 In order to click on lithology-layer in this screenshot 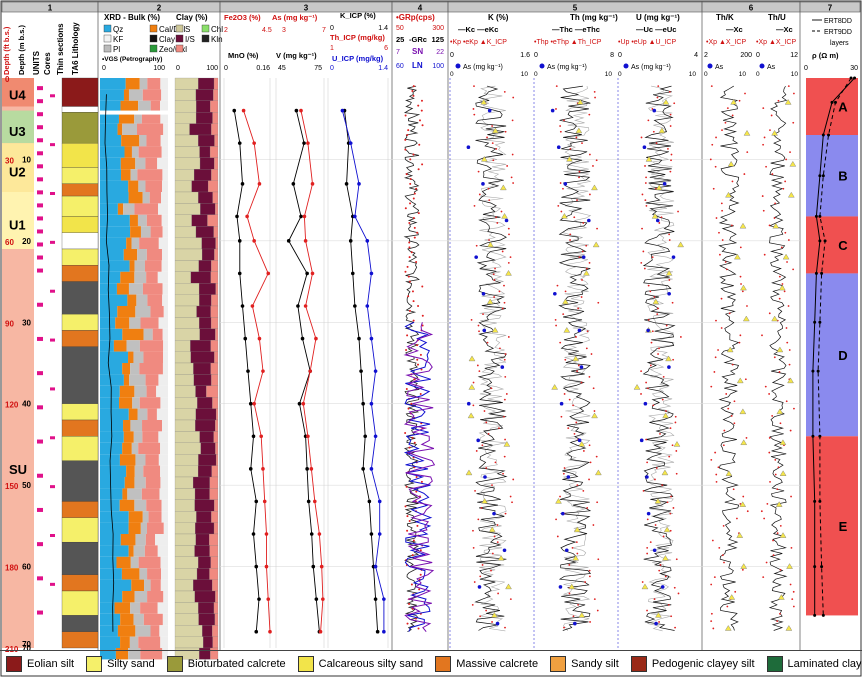, I will do `click(80, 298)`.